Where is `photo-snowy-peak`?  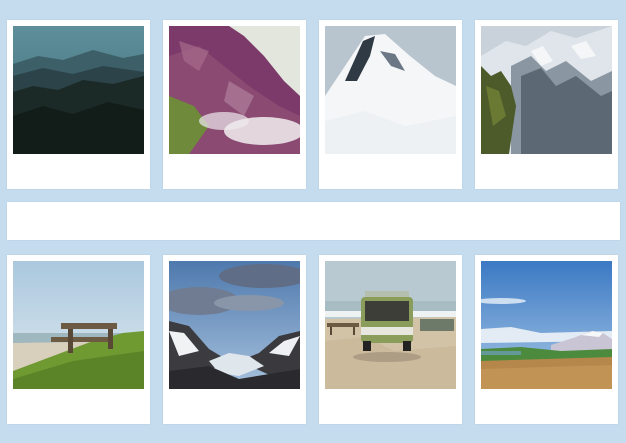 photo-snowy-peak is located at coordinates (390, 90).